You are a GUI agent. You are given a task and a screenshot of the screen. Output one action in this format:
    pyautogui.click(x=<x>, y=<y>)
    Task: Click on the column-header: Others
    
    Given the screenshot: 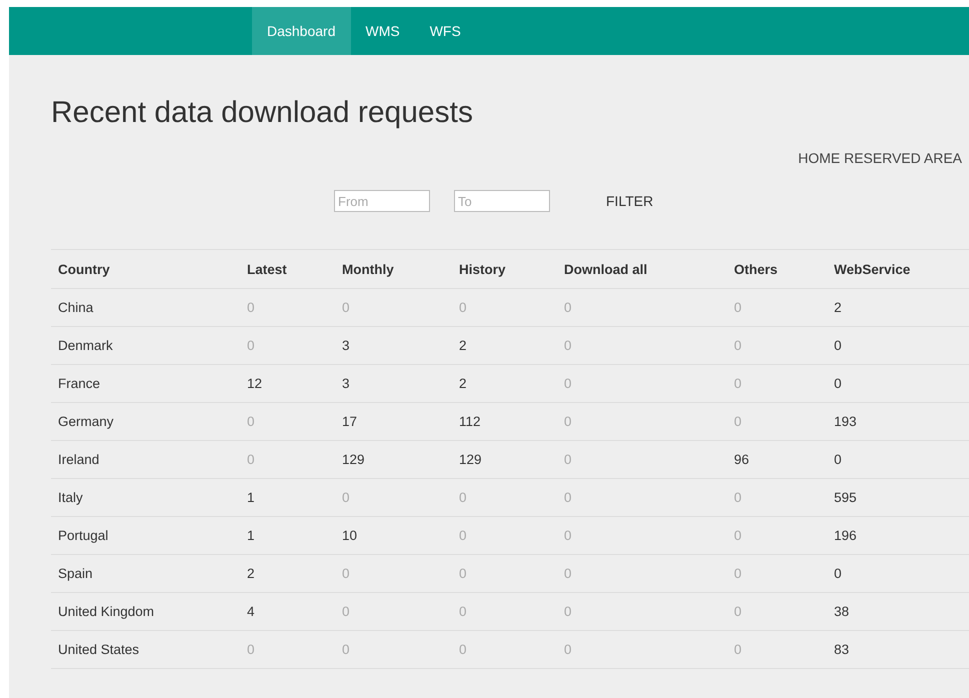 What is the action you would take?
    pyautogui.click(x=777, y=269)
    